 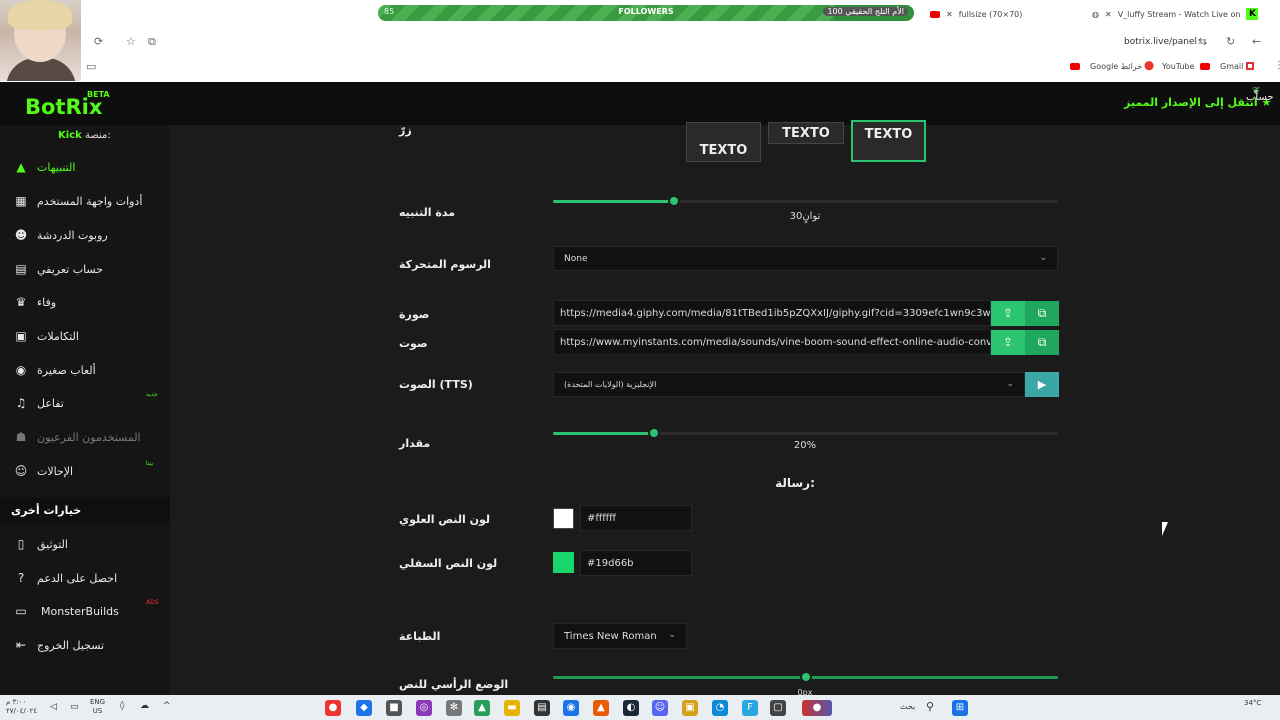 I want to click on app-icon-3: ■, so click(x=394, y=708).